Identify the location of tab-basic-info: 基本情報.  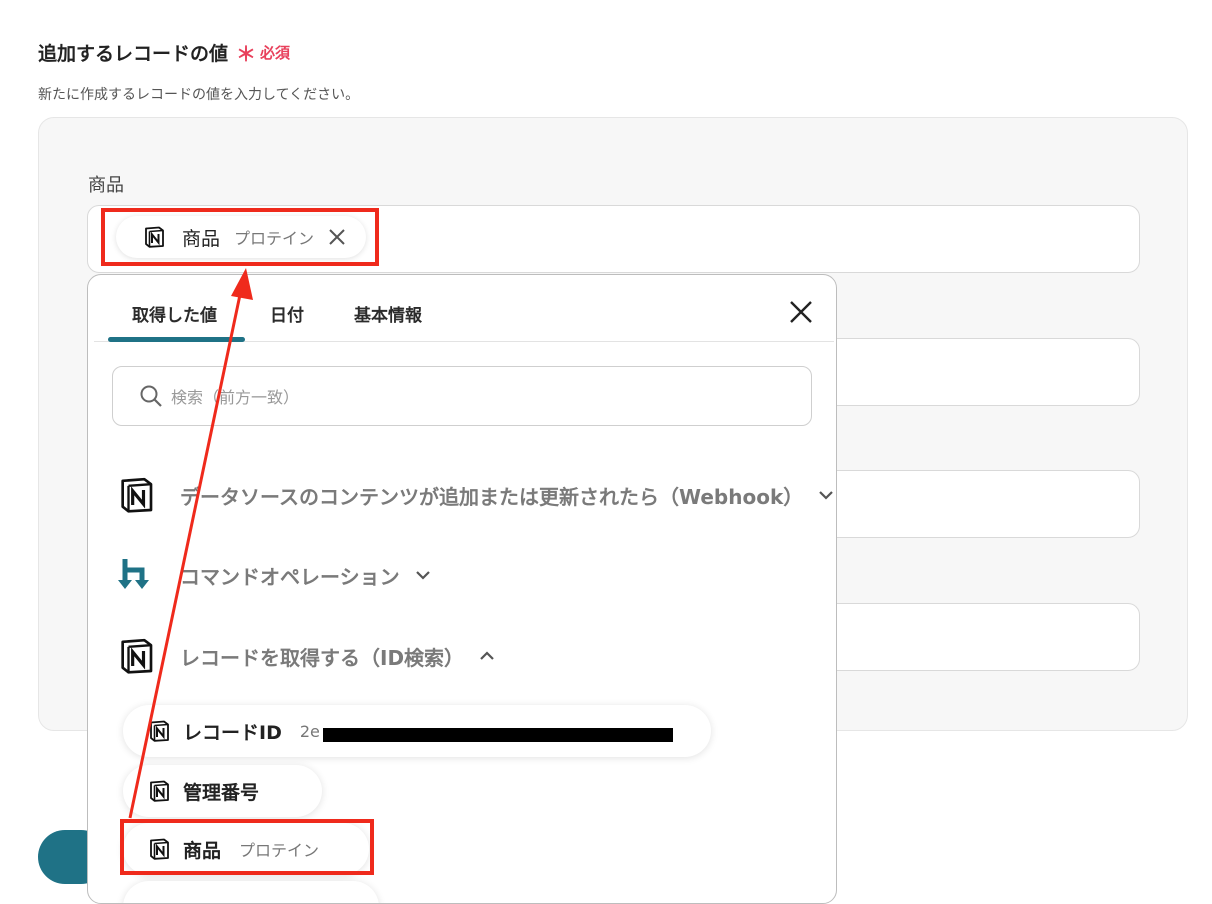
(388, 313).